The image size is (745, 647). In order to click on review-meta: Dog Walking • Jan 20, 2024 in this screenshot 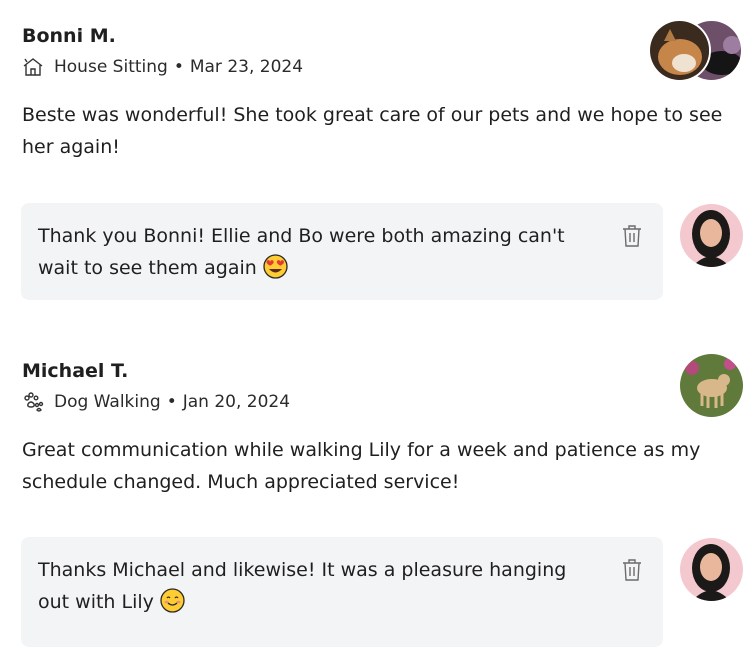, I will do `click(383, 402)`.